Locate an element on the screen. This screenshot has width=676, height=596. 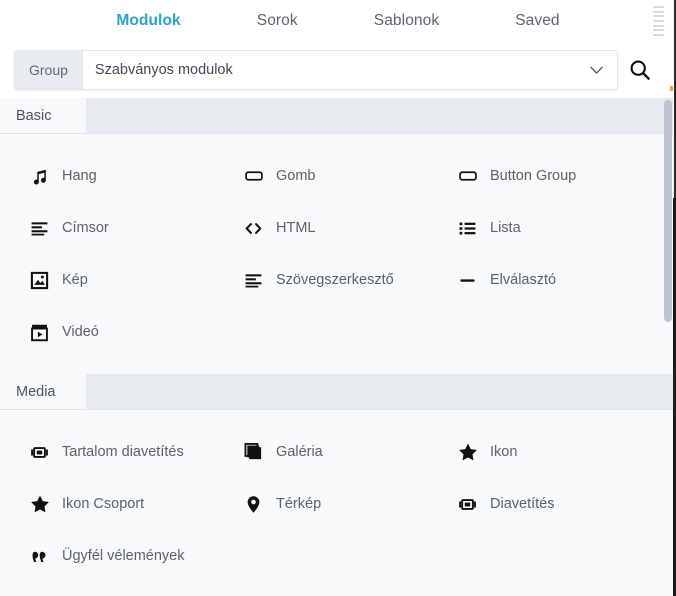
search-icon is located at coordinates (640, 70).